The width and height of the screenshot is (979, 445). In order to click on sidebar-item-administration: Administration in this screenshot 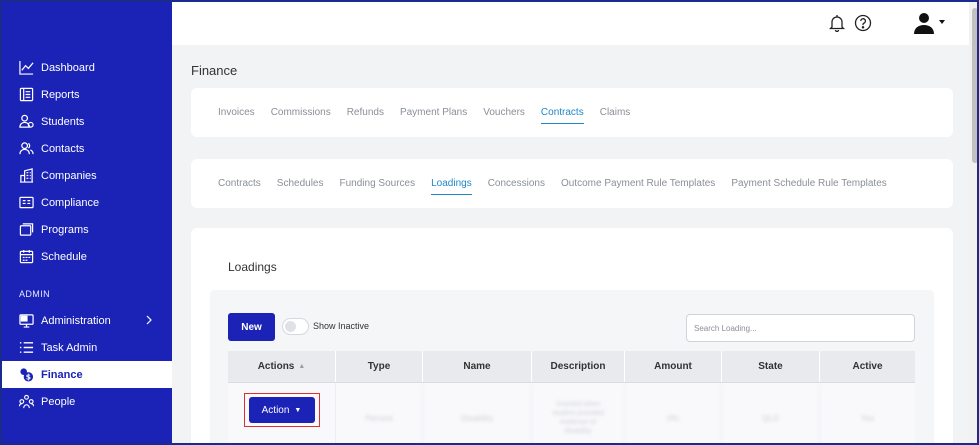, I will do `click(87, 320)`.